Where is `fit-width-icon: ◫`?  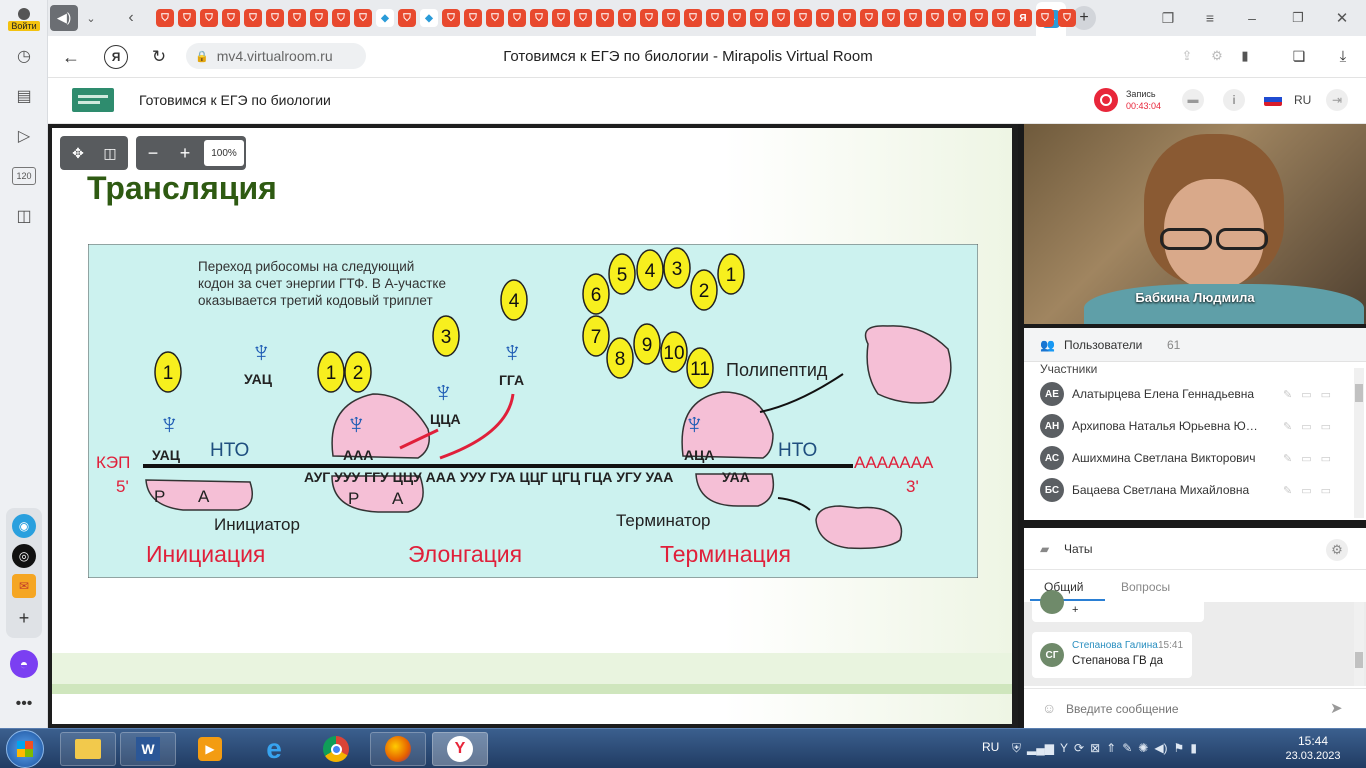 fit-width-icon: ◫ is located at coordinates (110, 153).